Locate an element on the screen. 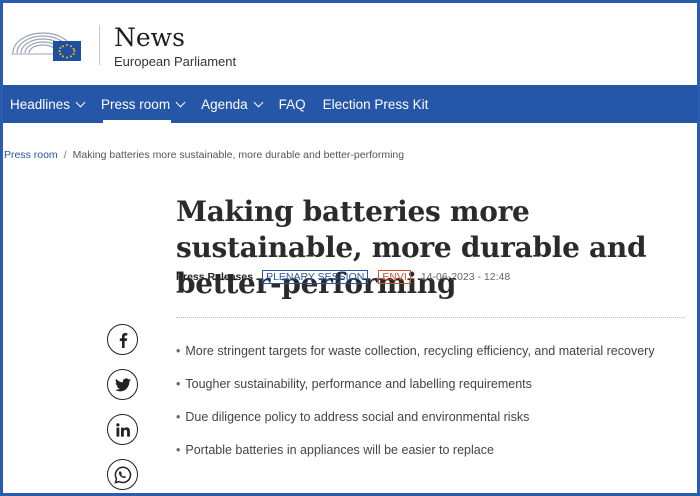 This screenshot has width=700, height=496. nav-item-label: Headlines is located at coordinates (40, 104).